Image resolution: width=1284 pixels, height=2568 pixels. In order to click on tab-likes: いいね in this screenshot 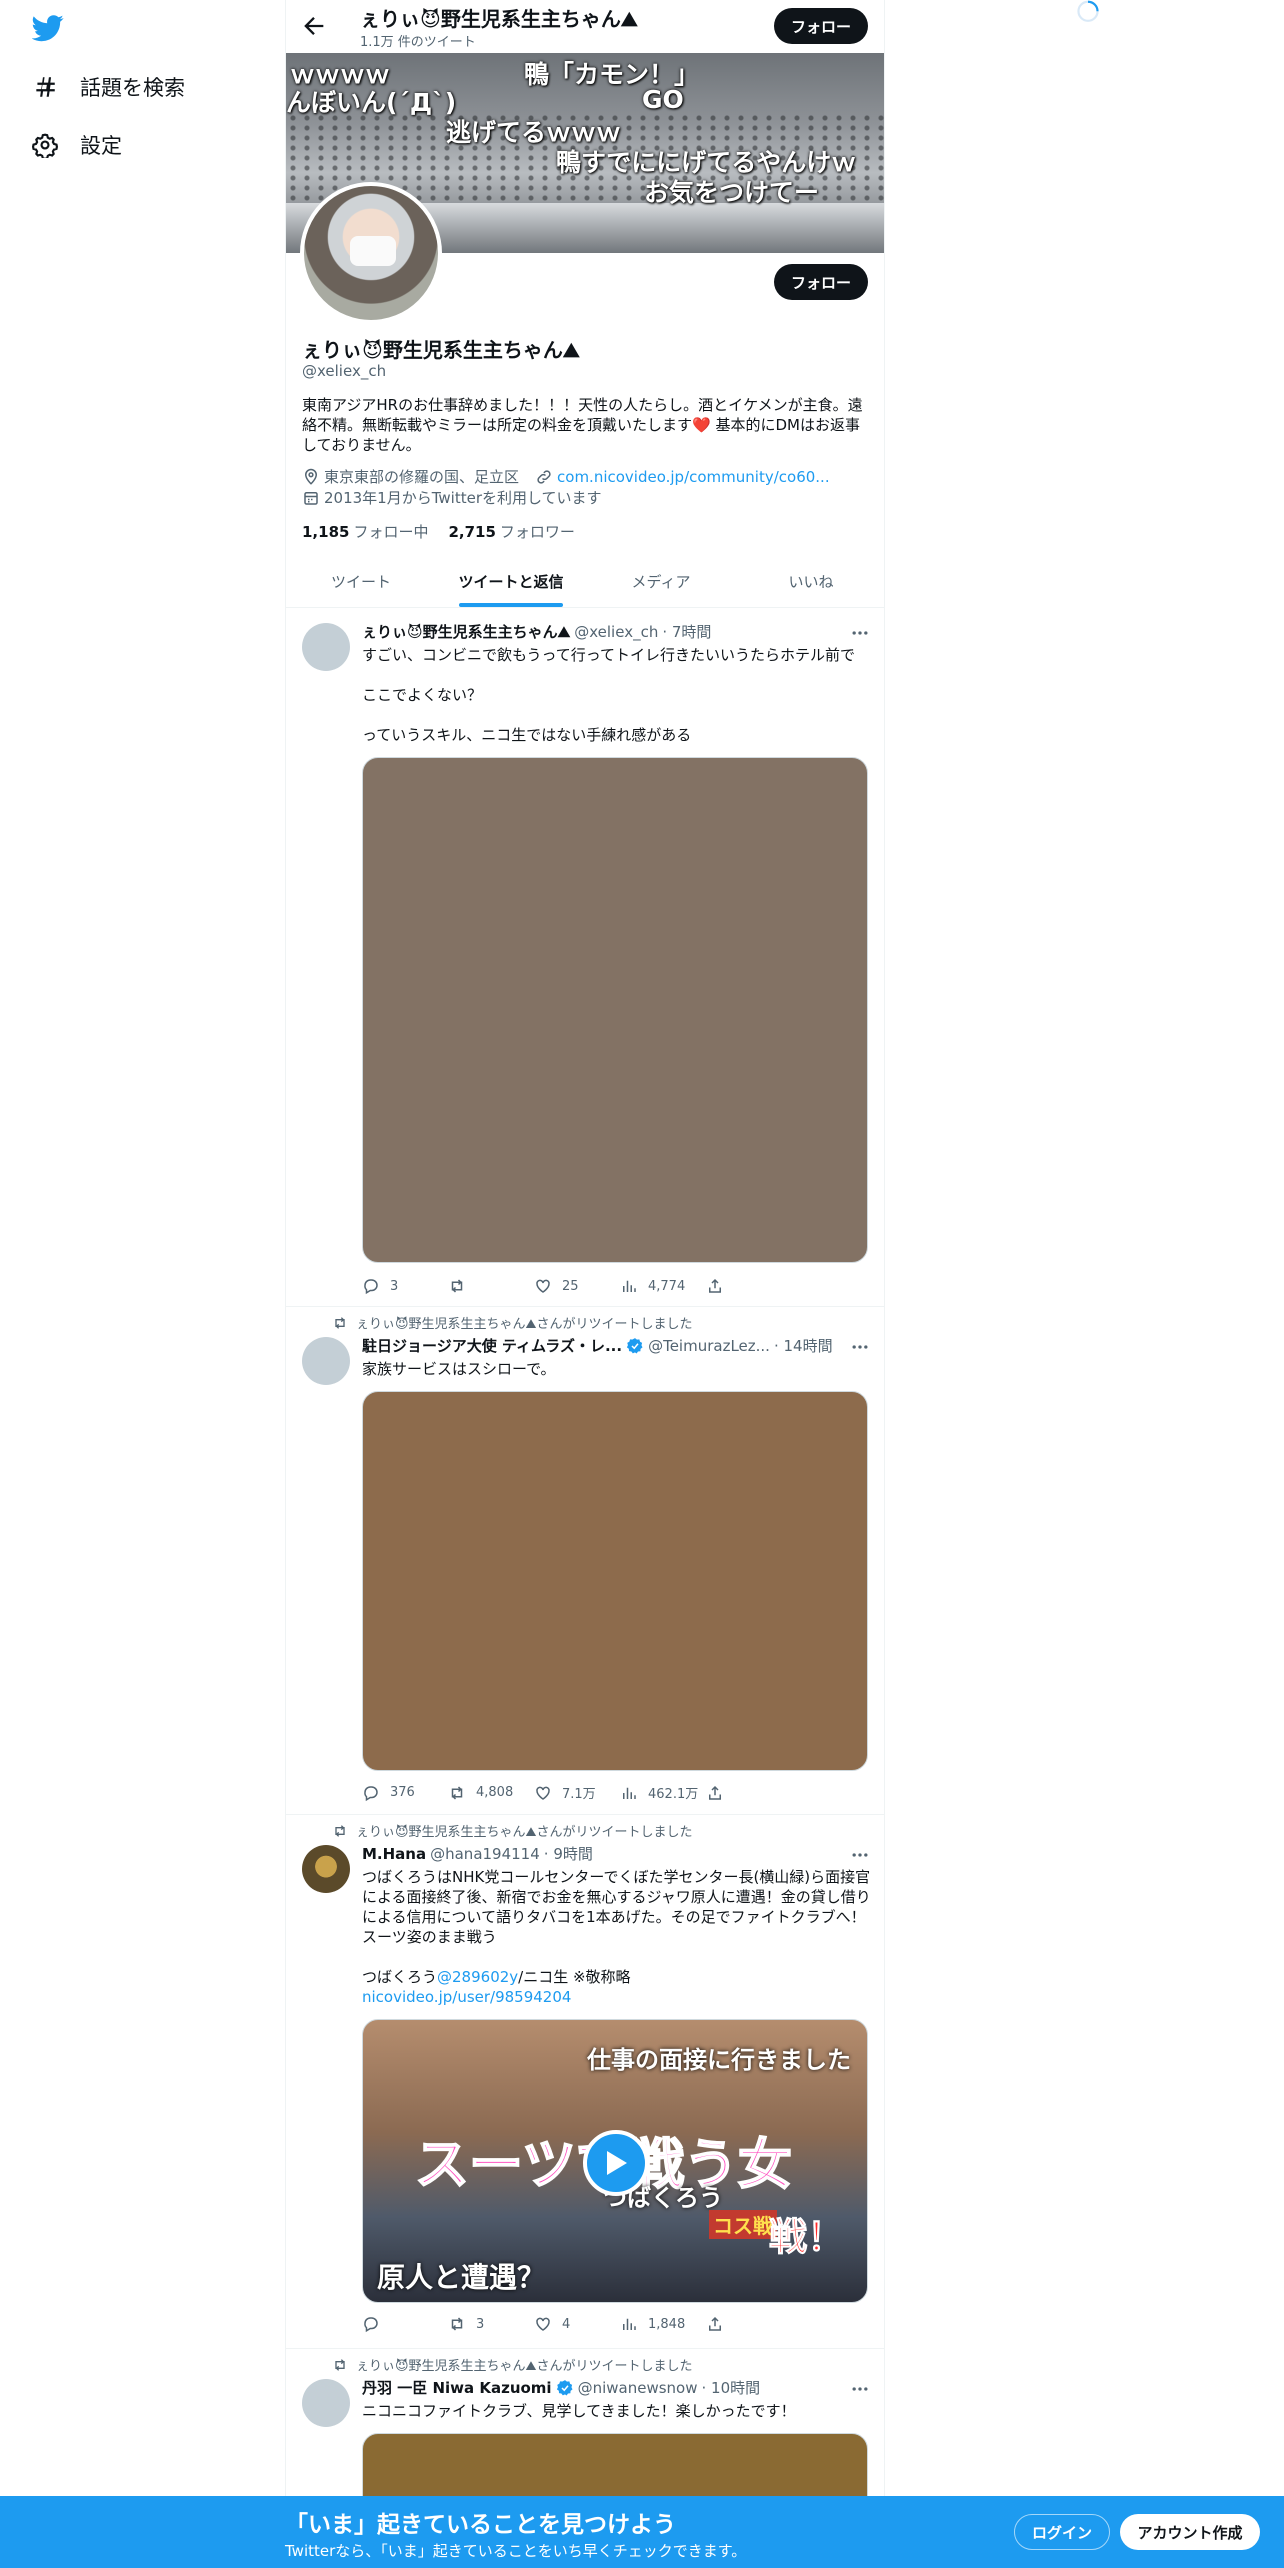, I will do `click(810, 581)`.